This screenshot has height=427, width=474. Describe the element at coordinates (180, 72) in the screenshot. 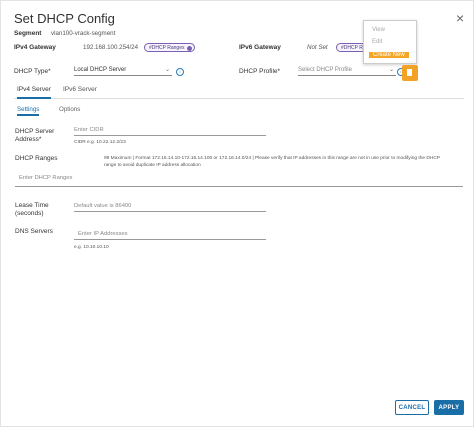

I see `info-icon: i` at that location.